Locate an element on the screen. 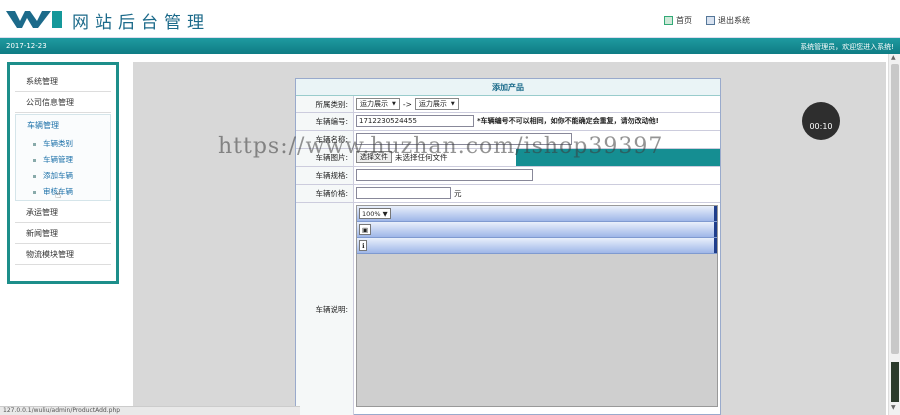  price-unit: 元 is located at coordinates (458, 193).